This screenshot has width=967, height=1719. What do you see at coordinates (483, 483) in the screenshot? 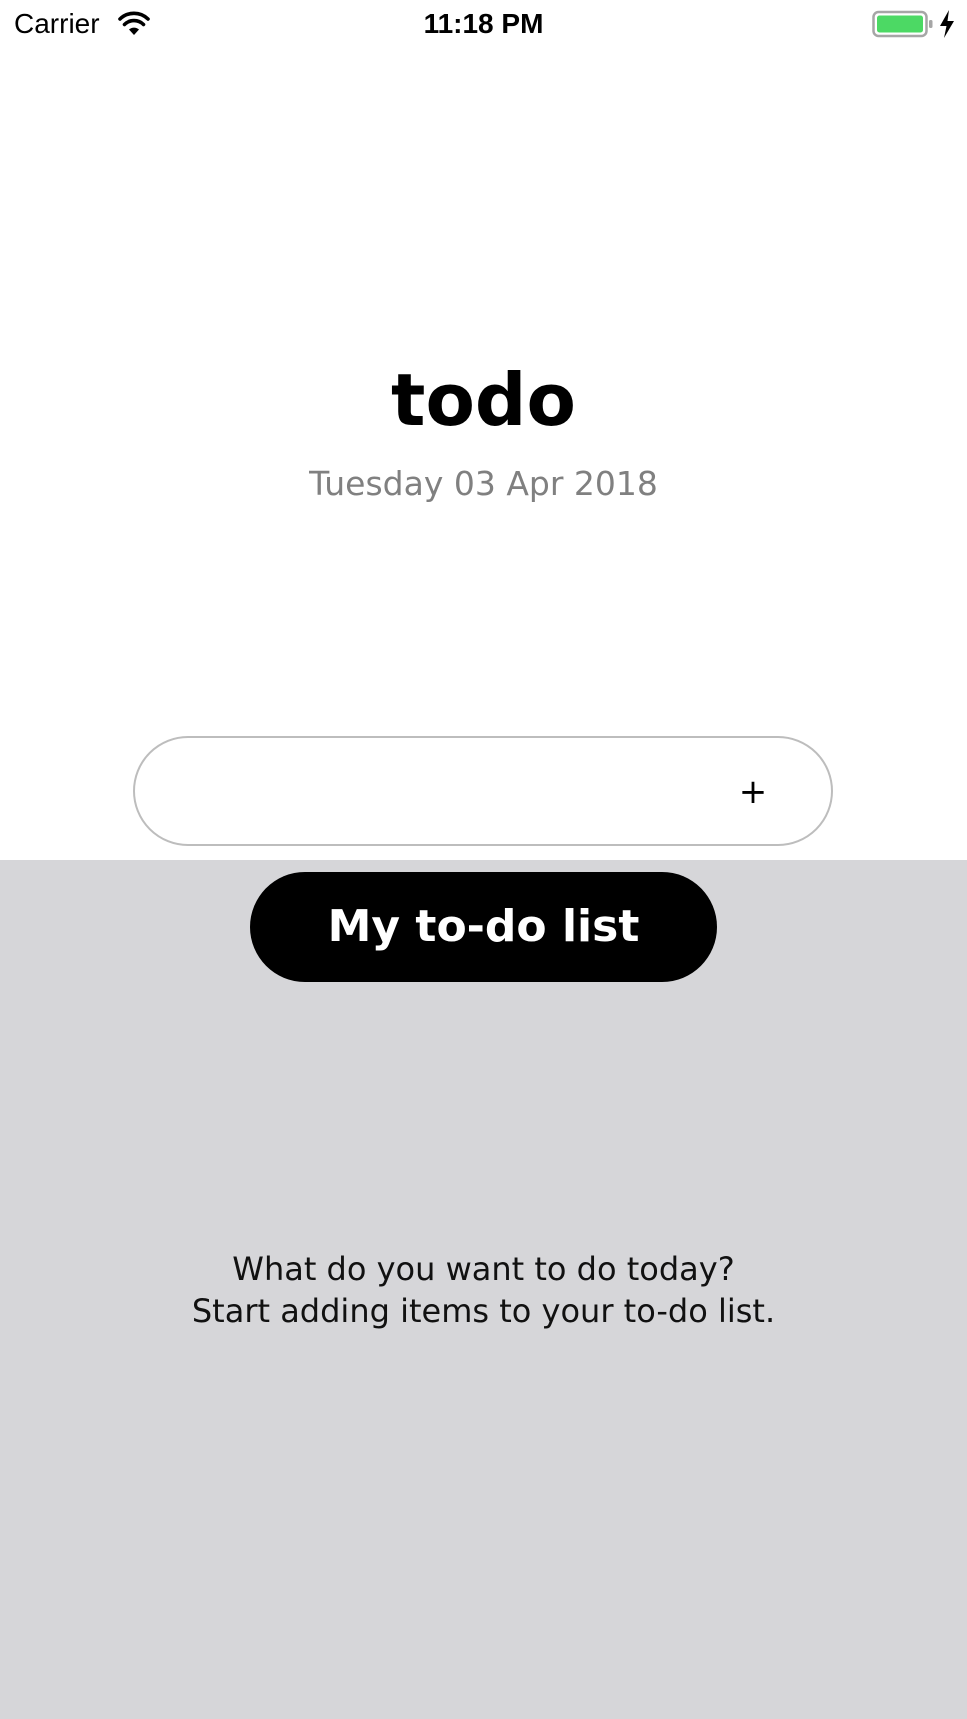
I see `current-date: Tuesday 03 Apr 2018` at bounding box center [483, 483].